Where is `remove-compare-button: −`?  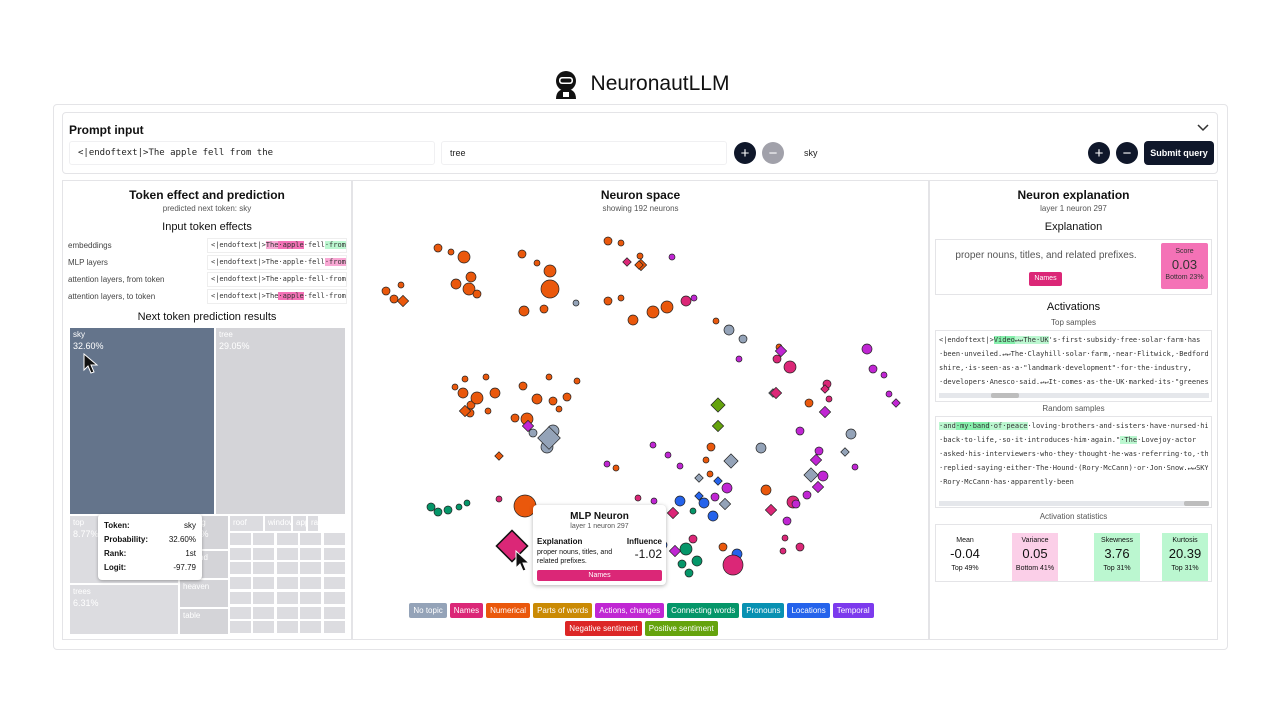
remove-compare-button: − is located at coordinates (1127, 153).